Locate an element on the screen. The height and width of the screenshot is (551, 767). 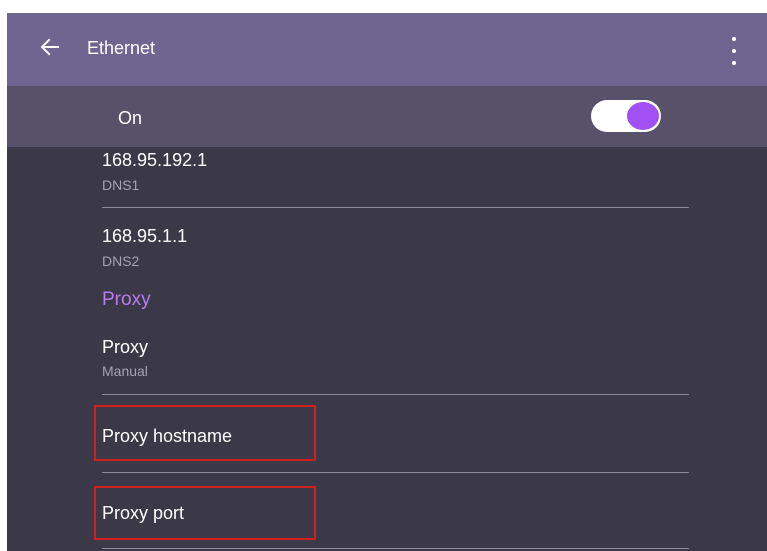
app-bar: Ethernet is located at coordinates (387, 49).